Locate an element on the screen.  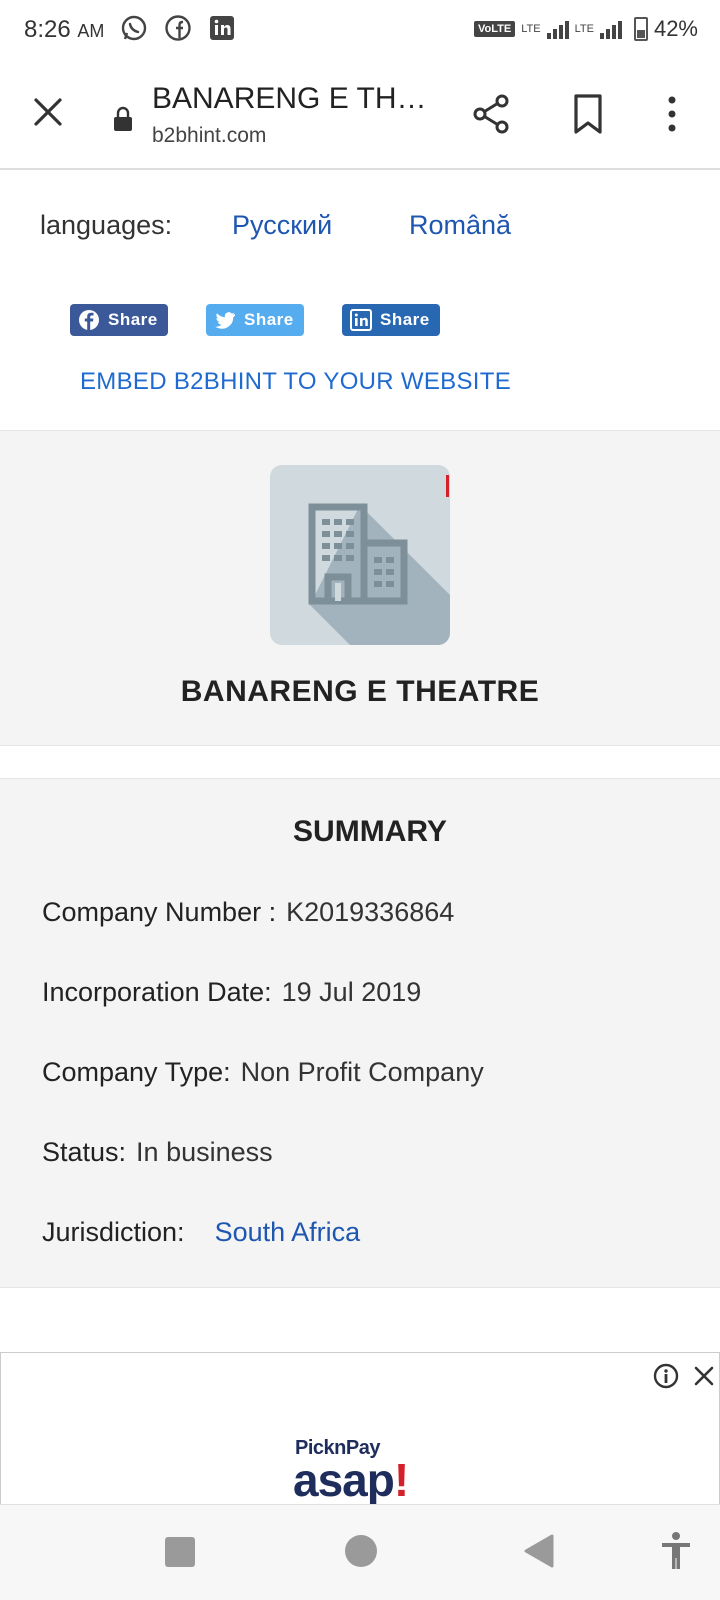
status-row: Status: In business is located at coordinates (157, 1152).